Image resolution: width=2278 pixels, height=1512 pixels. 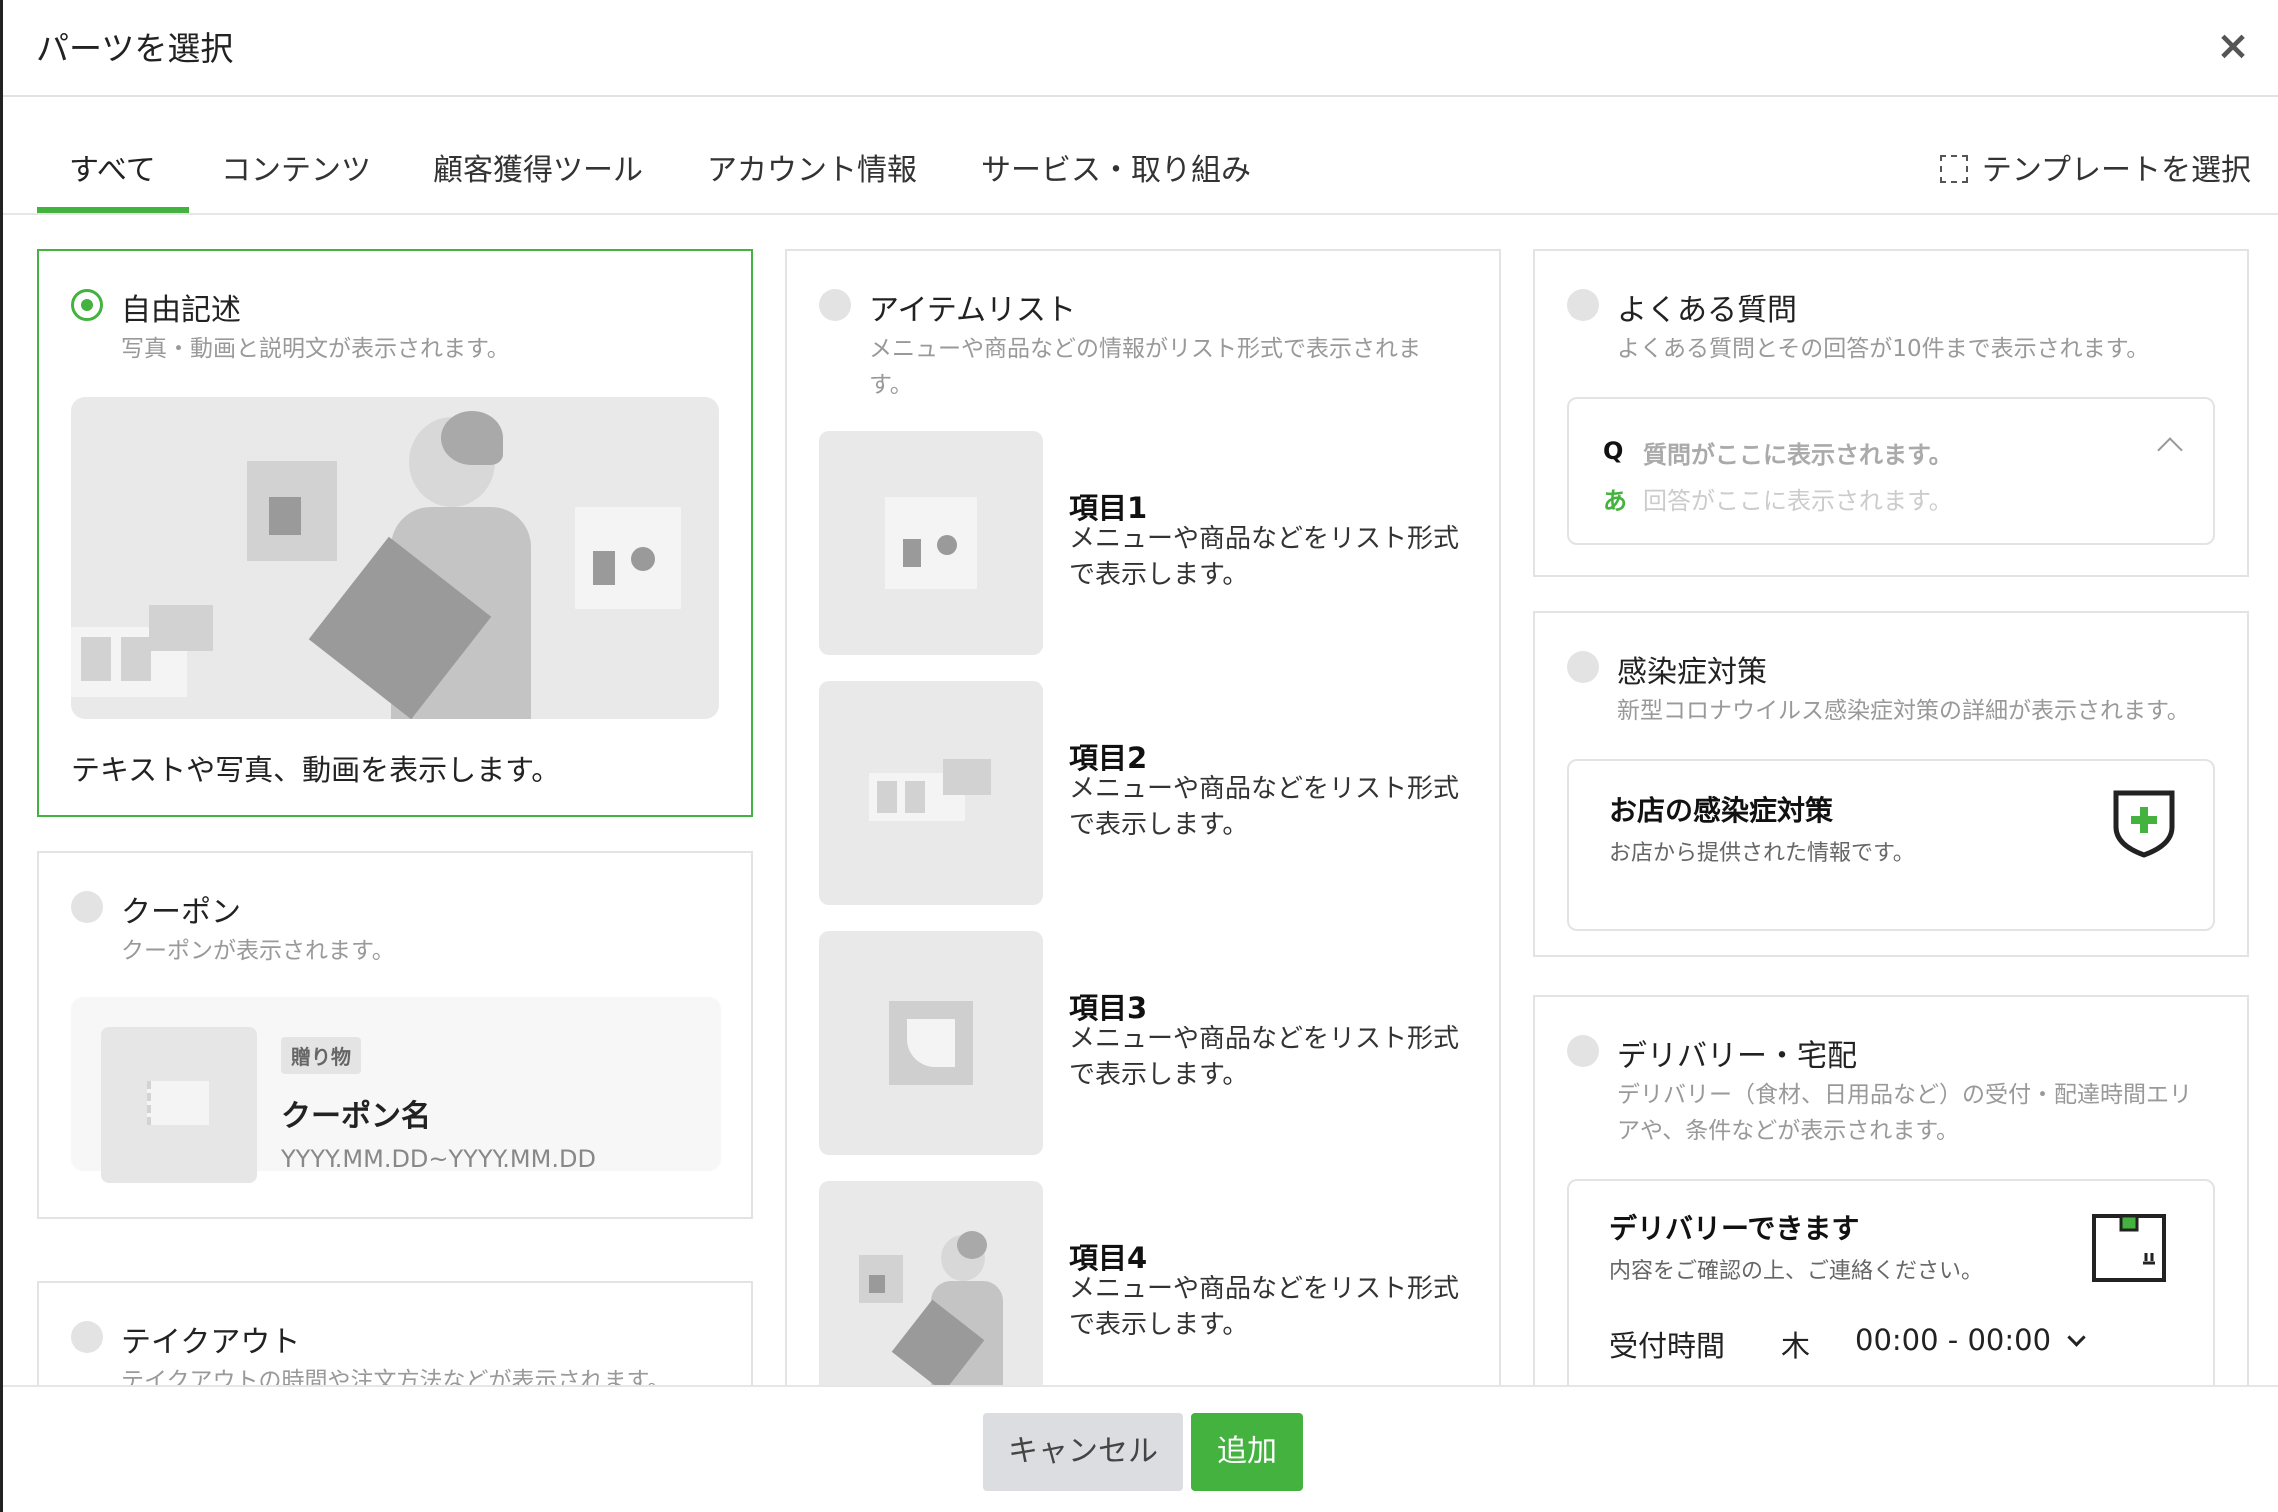 I want to click on item-2-desc-line2: で表示します。, so click(x=1159, y=825).